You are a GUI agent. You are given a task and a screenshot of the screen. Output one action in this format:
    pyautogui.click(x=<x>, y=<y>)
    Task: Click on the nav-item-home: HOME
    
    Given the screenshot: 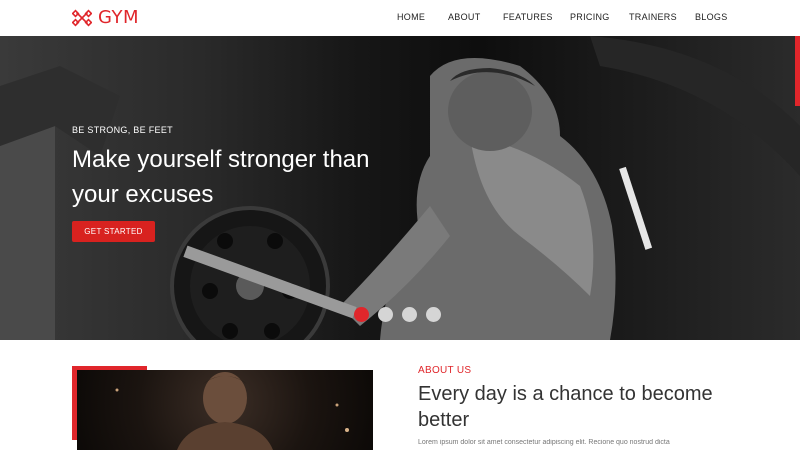 What is the action you would take?
    pyautogui.click(x=411, y=17)
    